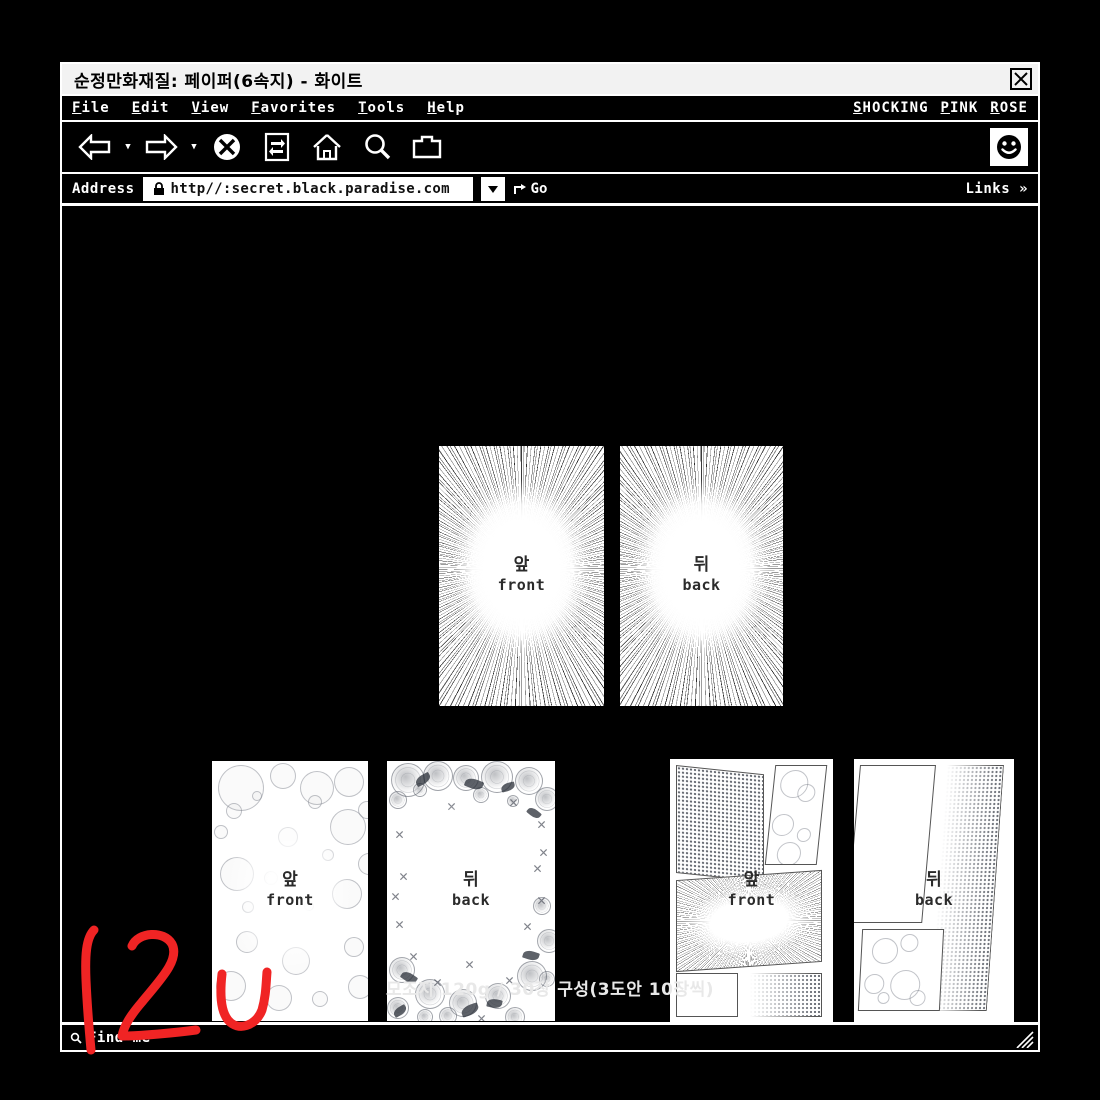  I want to click on go-button: Go, so click(530, 189).